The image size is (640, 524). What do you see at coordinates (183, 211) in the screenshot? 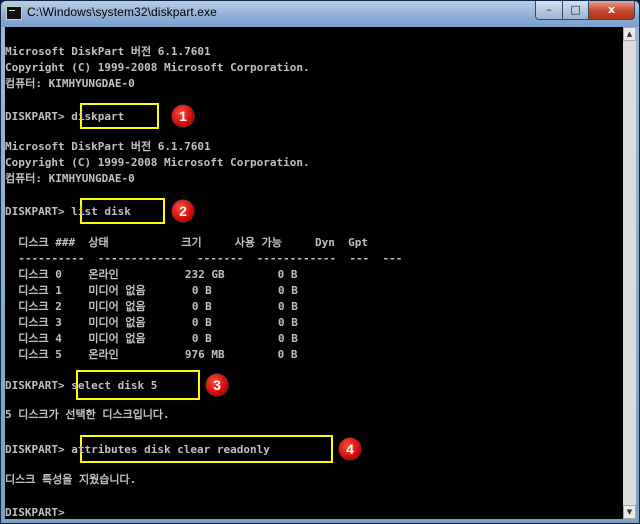
I see `step-badge-2: 2` at bounding box center [183, 211].